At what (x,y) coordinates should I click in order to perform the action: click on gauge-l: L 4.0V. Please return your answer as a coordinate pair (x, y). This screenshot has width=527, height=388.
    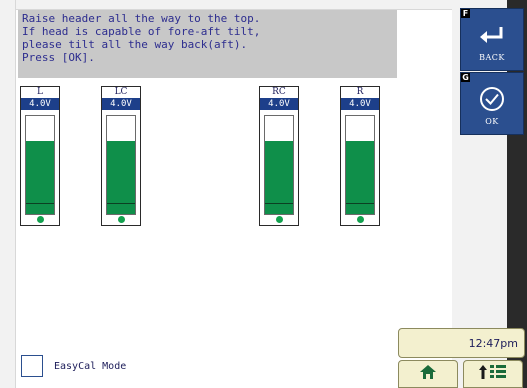
    Looking at the image, I should click on (40, 156).